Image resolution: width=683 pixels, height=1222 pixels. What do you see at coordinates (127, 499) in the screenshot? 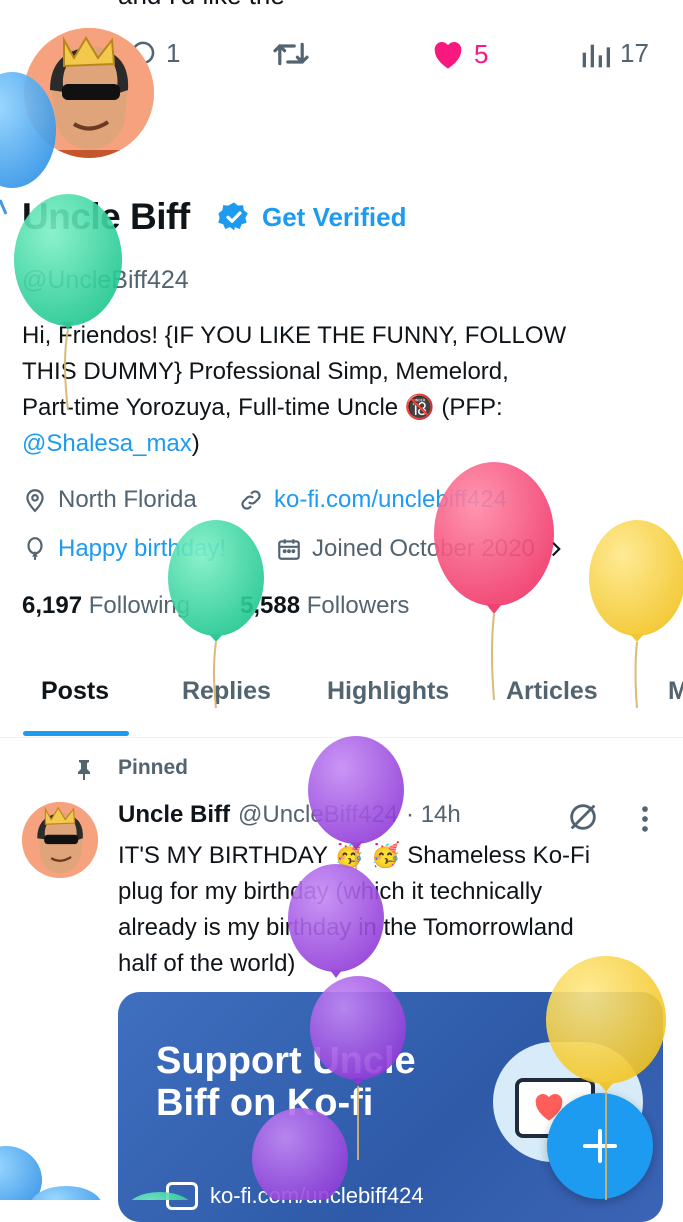
I see `location-text: North Florida` at bounding box center [127, 499].